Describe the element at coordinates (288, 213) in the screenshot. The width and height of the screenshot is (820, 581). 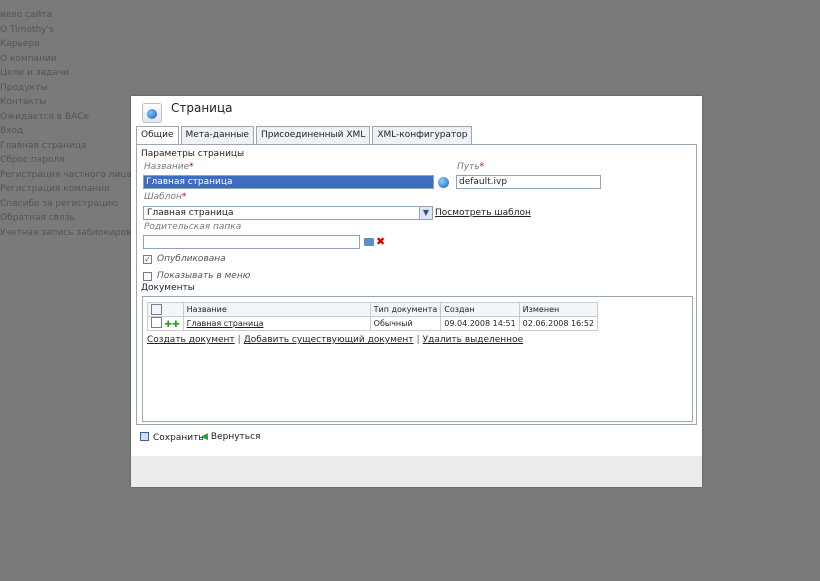
I see `template-select: Главная страница ▼` at that location.